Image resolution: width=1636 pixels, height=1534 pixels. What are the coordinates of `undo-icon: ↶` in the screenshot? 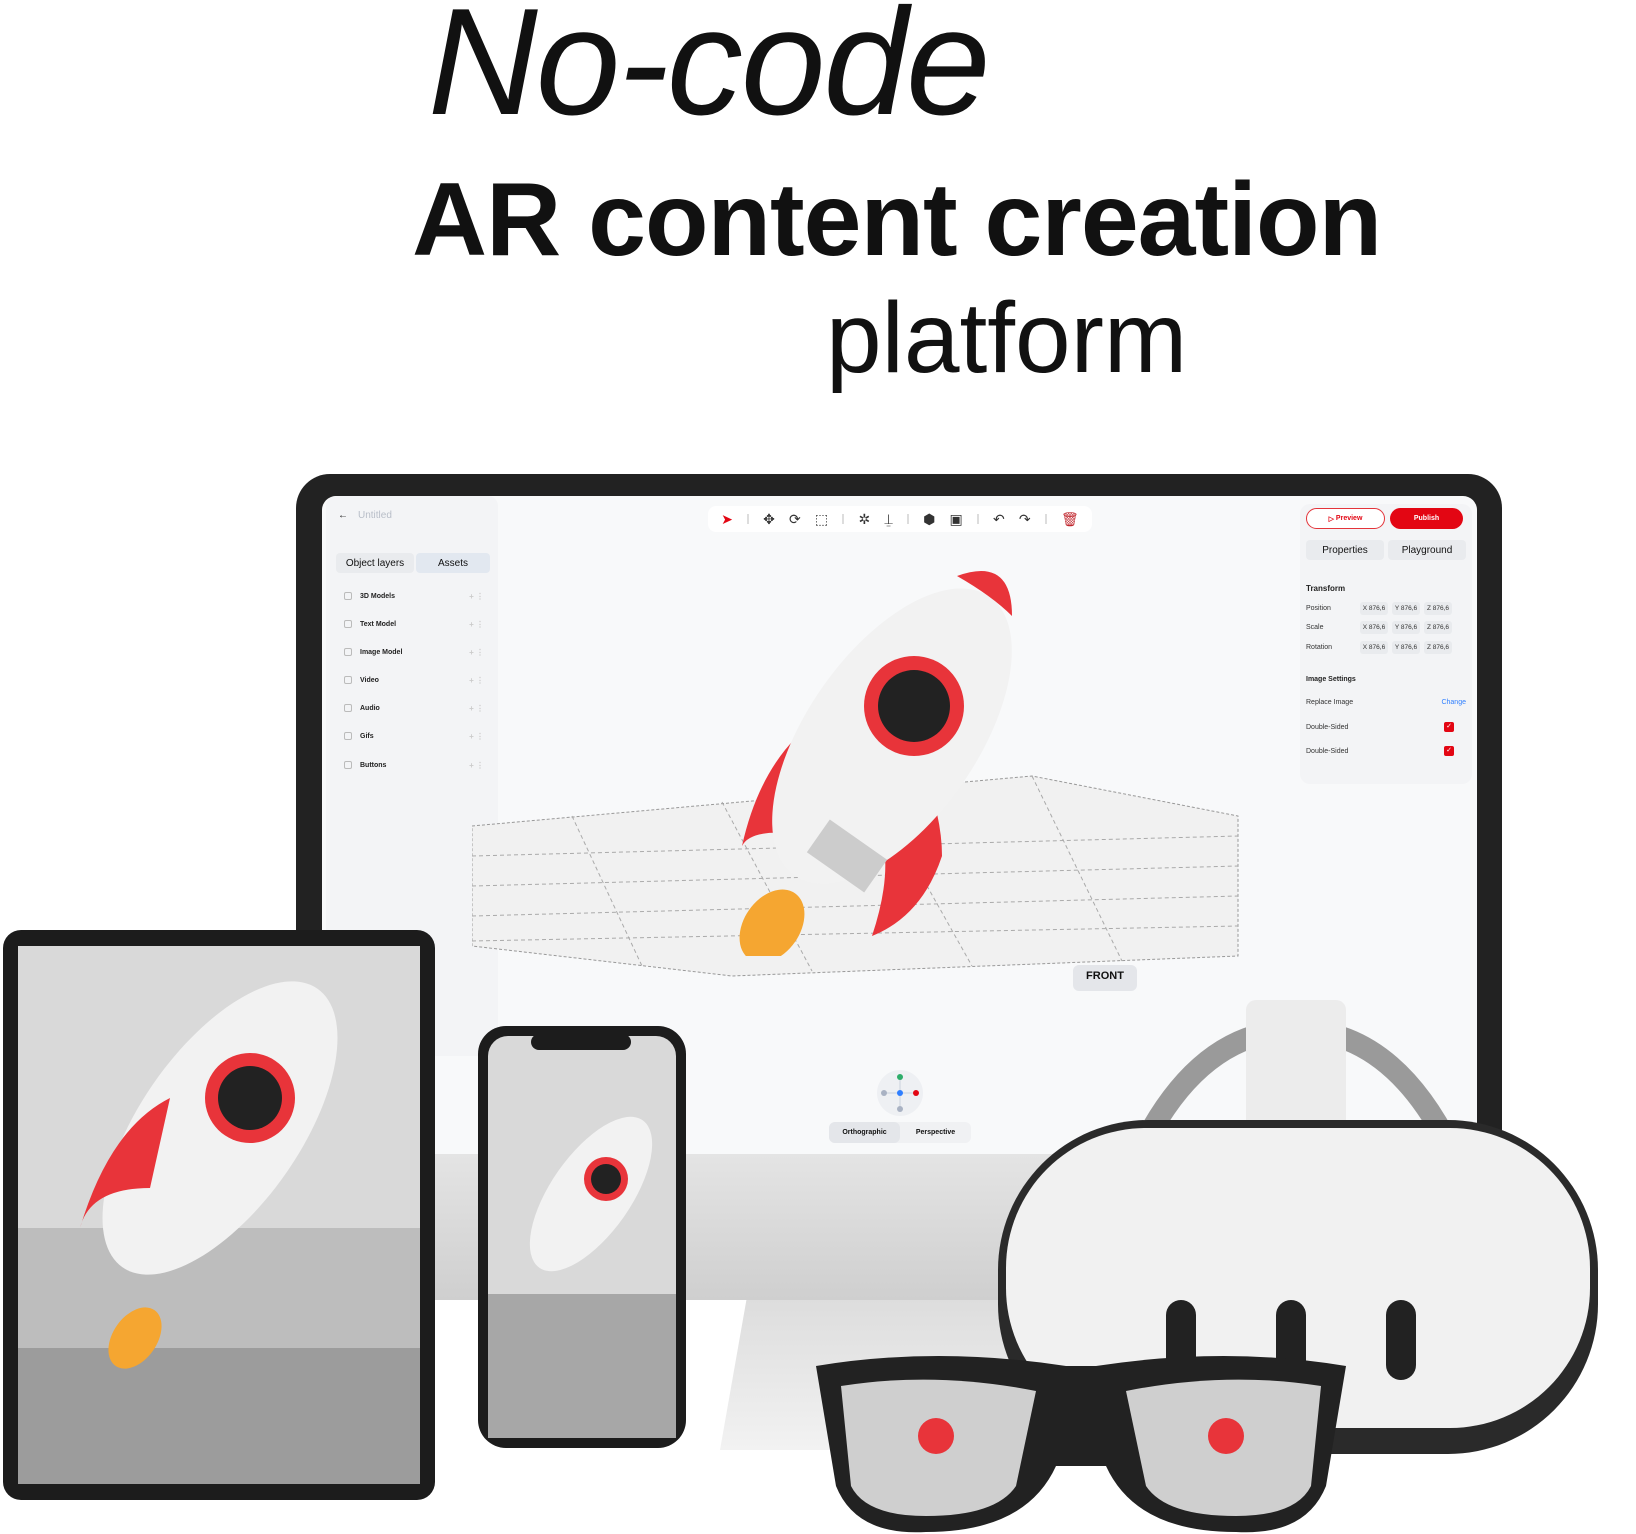 It's located at (999, 519).